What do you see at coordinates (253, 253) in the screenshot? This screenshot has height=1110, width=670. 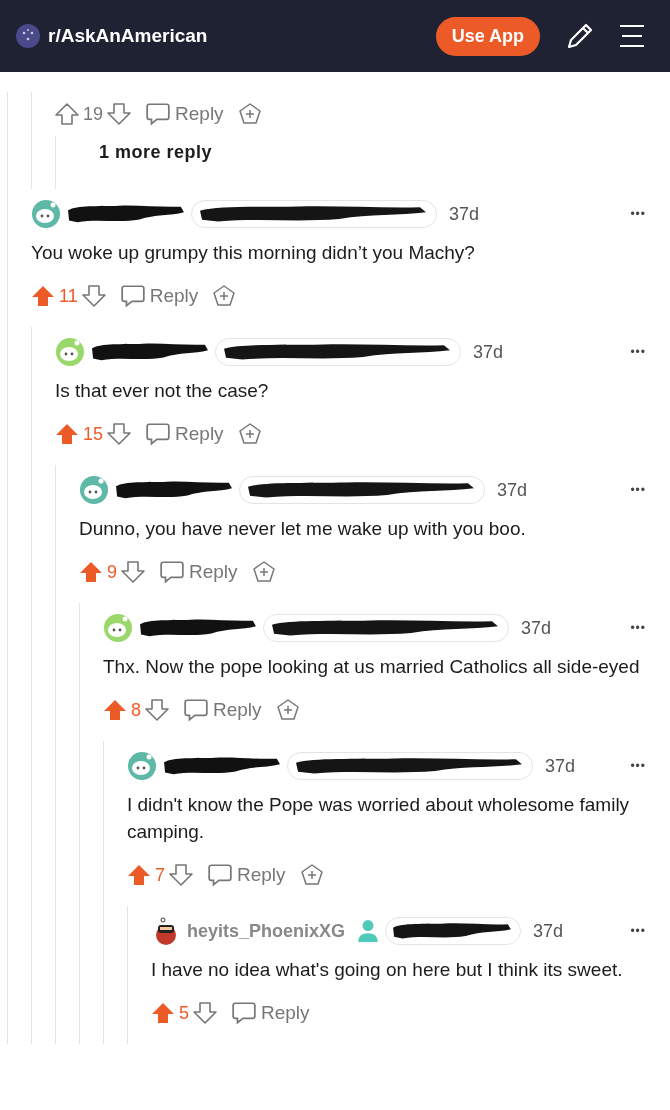 I see `comment-text: You woke up grumpy this morning didn’t you Machy?` at bounding box center [253, 253].